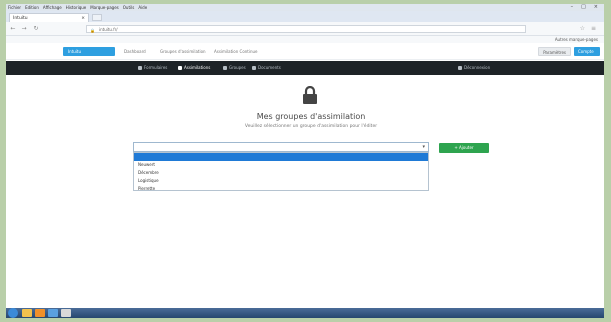 This screenshot has width=611, height=322. Describe the element at coordinates (593, 28) in the screenshot. I see `menu-icon: ≡` at that location.